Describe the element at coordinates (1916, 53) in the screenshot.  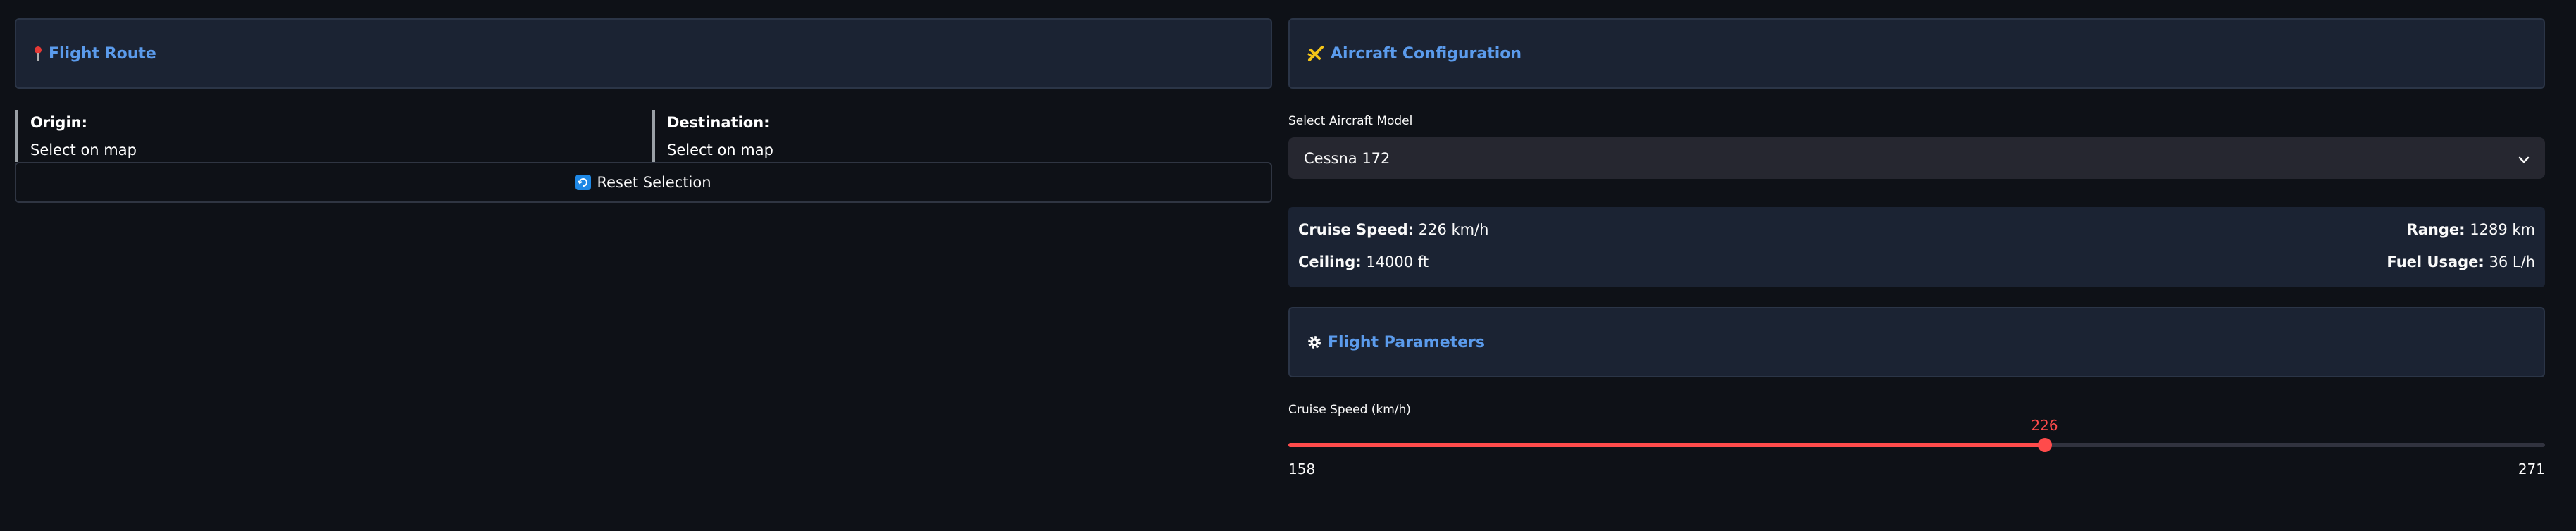
I see `aircraft-config-header: Aircraft Configuration` at that location.